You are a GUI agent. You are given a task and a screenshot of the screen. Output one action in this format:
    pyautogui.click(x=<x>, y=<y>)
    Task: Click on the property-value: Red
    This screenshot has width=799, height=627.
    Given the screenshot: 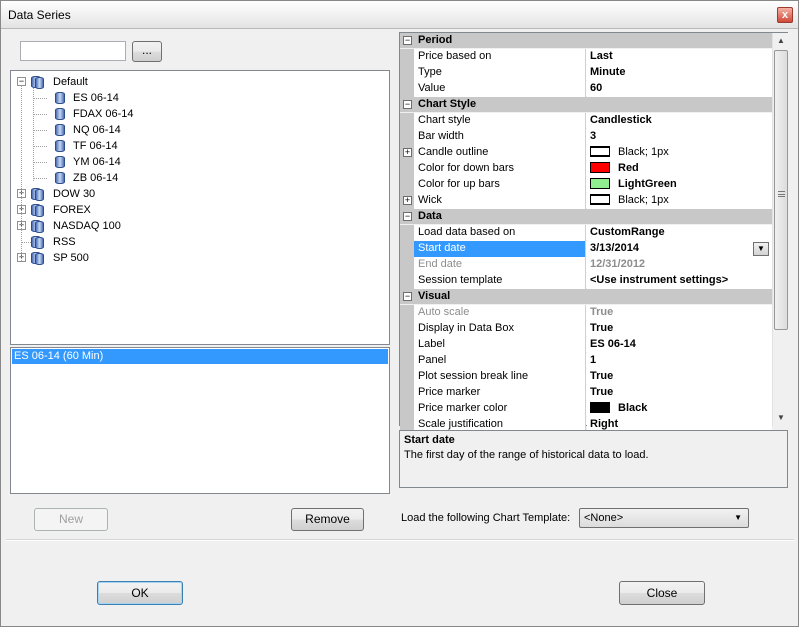 What is the action you would take?
    pyautogui.click(x=679, y=169)
    